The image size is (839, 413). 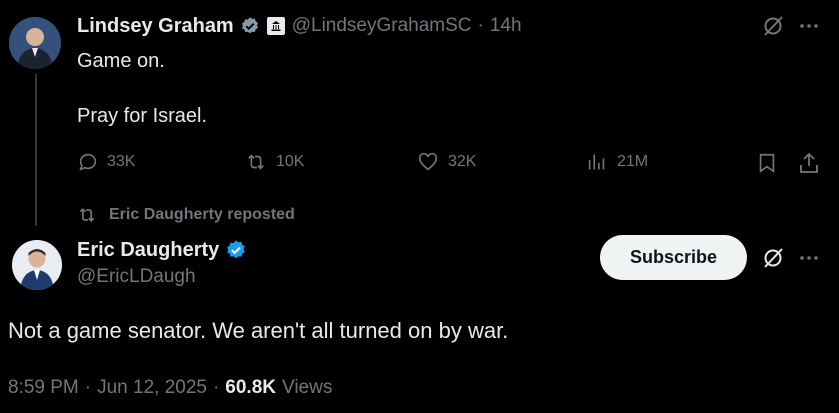 What do you see at coordinates (88, 162) in the screenshot?
I see `reply-icon` at bounding box center [88, 162].